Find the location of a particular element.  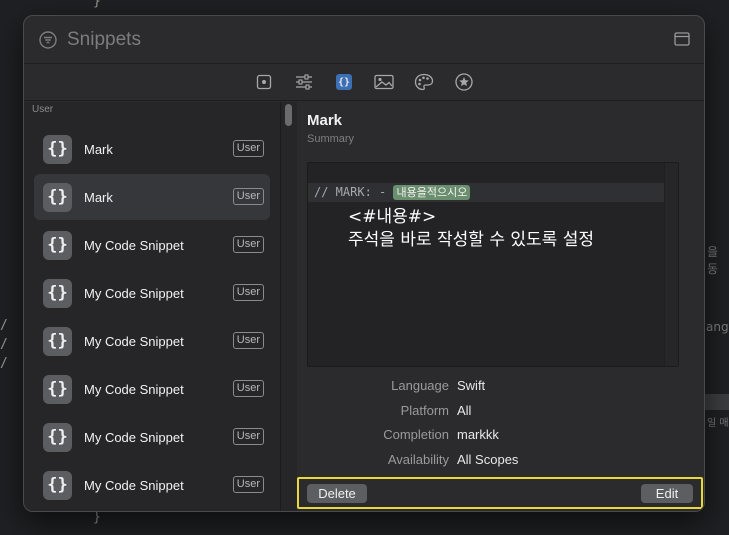

bg-fragment-2: ange is located at coordinates (717, 327).